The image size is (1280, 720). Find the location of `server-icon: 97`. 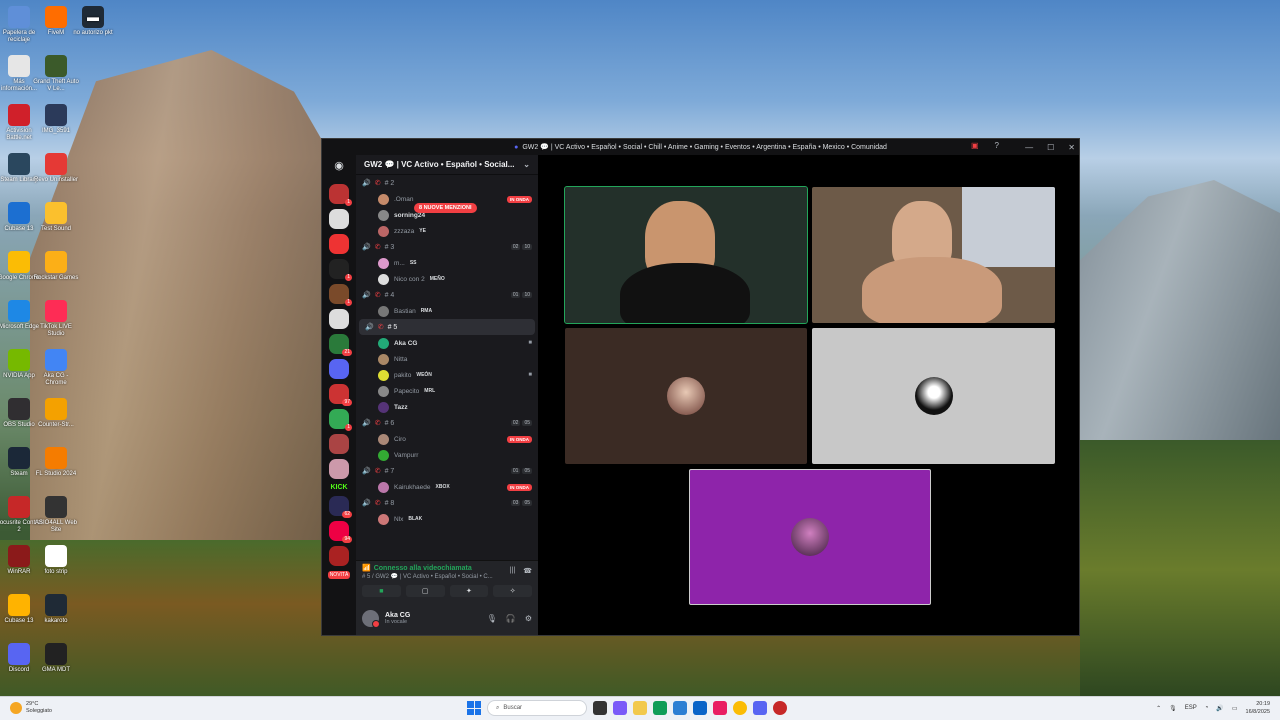

server-icon: 97 is located at coordinates (340, 395).